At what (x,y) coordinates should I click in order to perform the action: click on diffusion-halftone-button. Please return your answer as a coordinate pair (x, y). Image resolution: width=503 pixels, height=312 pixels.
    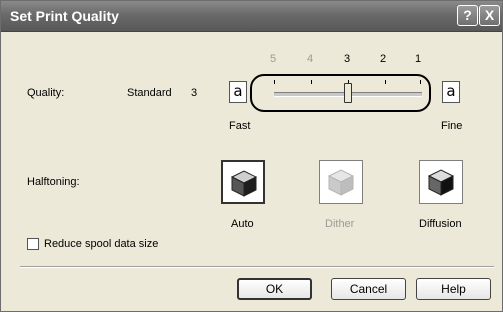
    Looking at the image, I should click on (441, 182).